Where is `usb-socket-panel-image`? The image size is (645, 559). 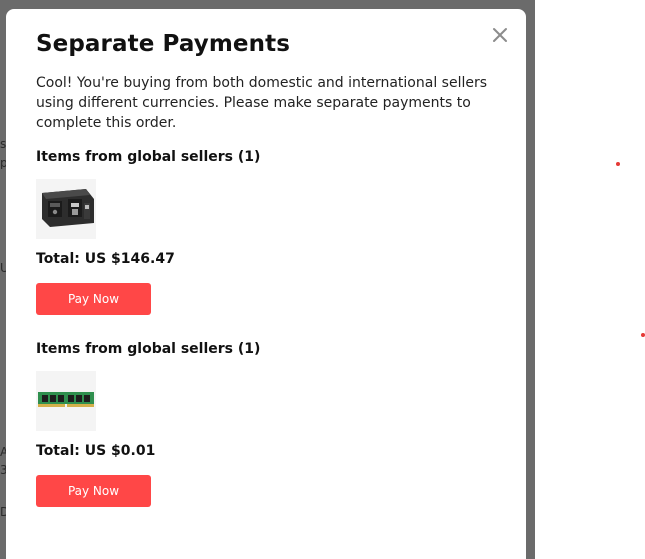 usb-socket-panel-image is located at coordinates (66, 209).